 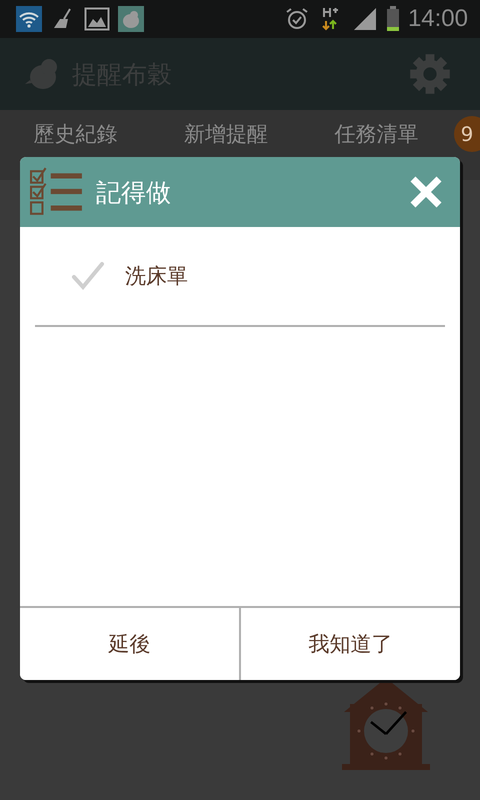 I want to click on signal-icon, so click(x=365, y=19).